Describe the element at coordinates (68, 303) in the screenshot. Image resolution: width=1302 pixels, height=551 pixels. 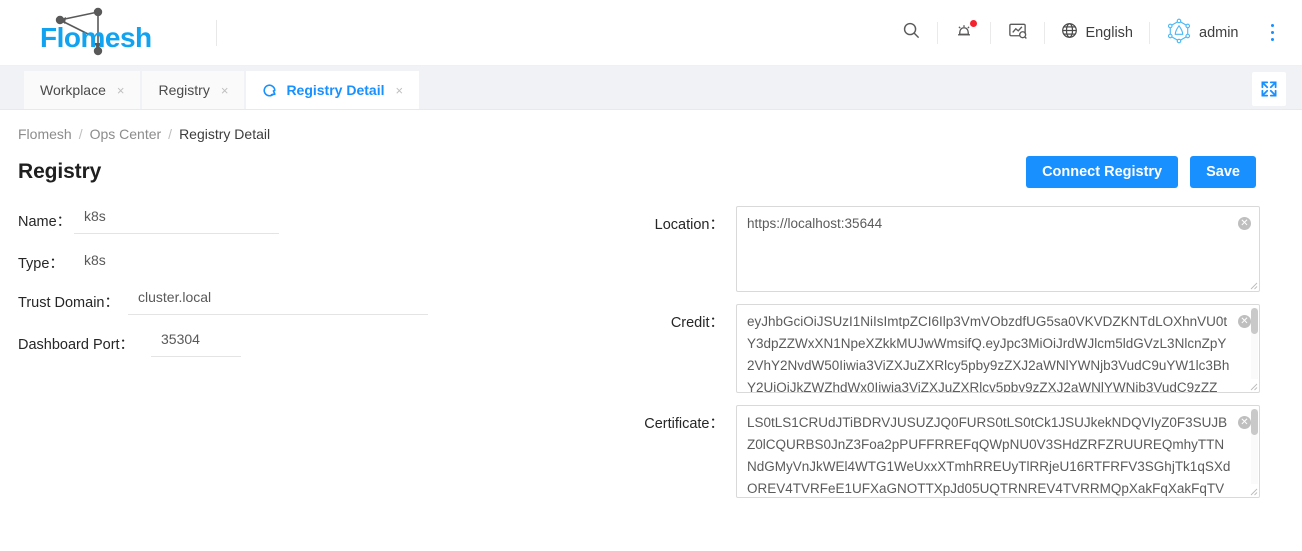
I see `trust-domain-label: Trust Domain：` at that location.